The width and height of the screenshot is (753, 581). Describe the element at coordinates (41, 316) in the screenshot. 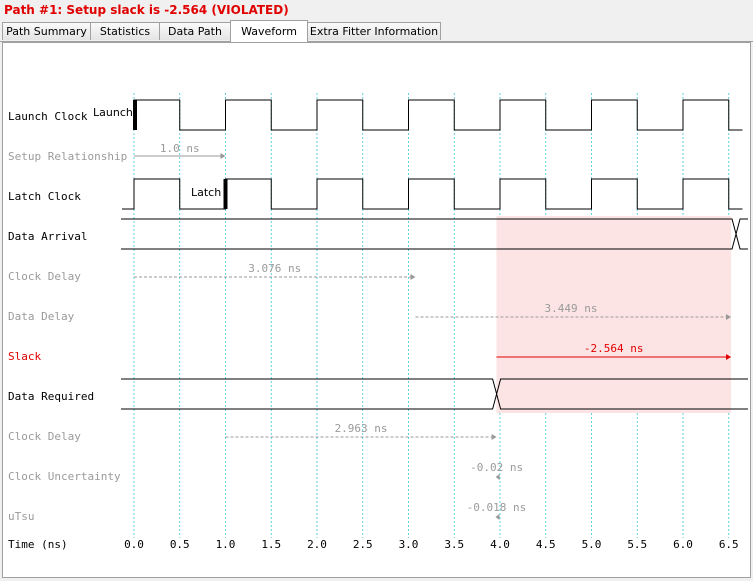

I see `row-label-data-delay: Data Delay` at that location.